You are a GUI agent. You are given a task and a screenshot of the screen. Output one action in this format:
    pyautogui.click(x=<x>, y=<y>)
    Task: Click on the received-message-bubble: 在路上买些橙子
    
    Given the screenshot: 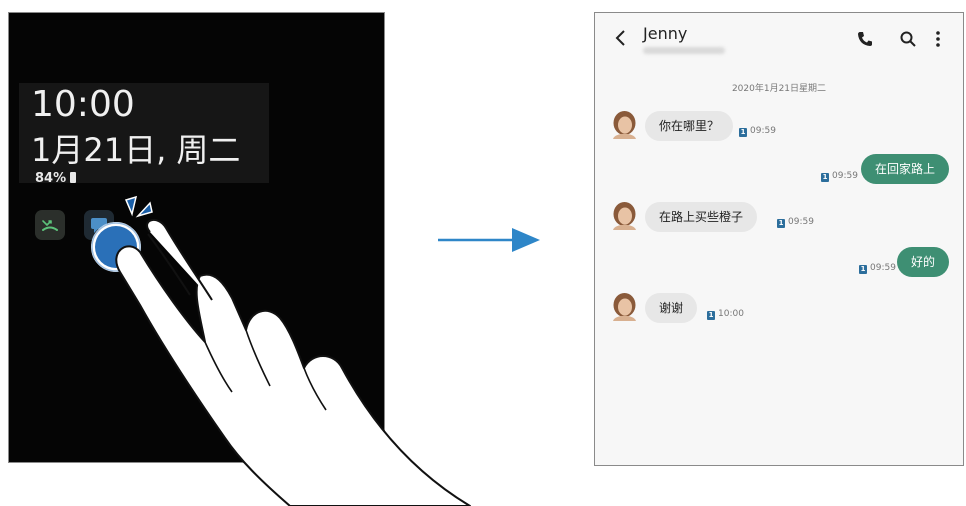 What is the action you would take?
    pyautogui.click(x=701, y=217)
    